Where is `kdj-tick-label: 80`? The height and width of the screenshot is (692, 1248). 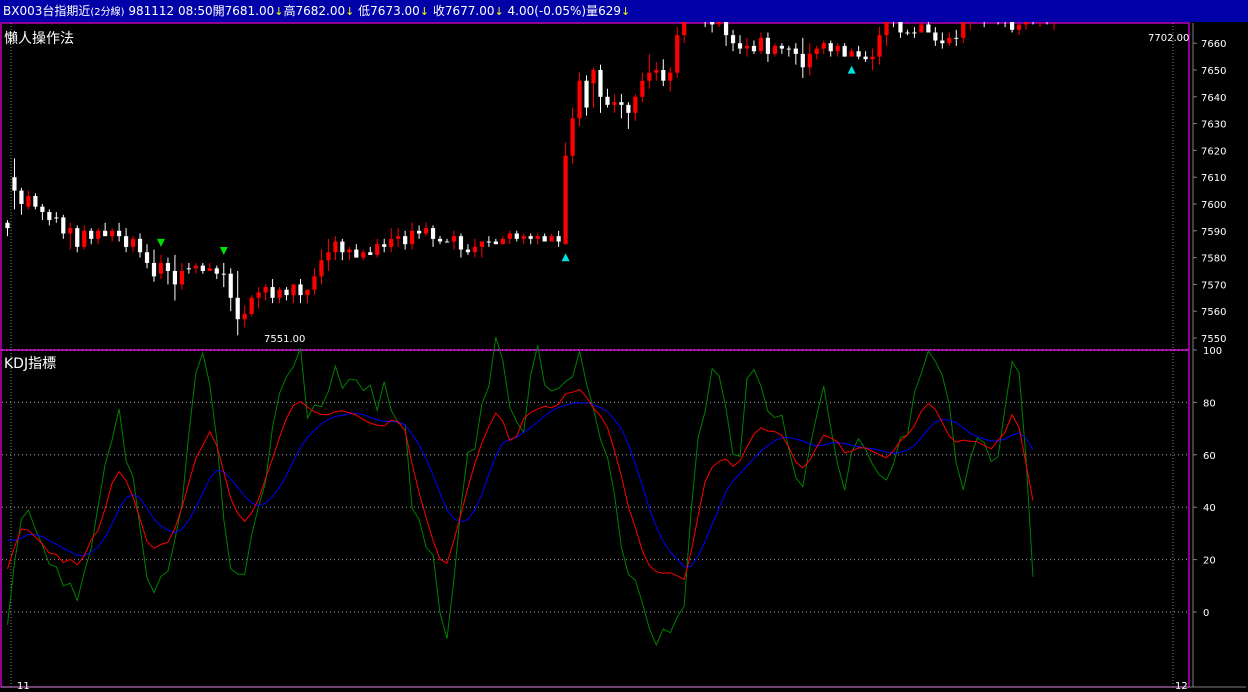
kdj-tick-label: 80 is located at coordinates (1209, 403).